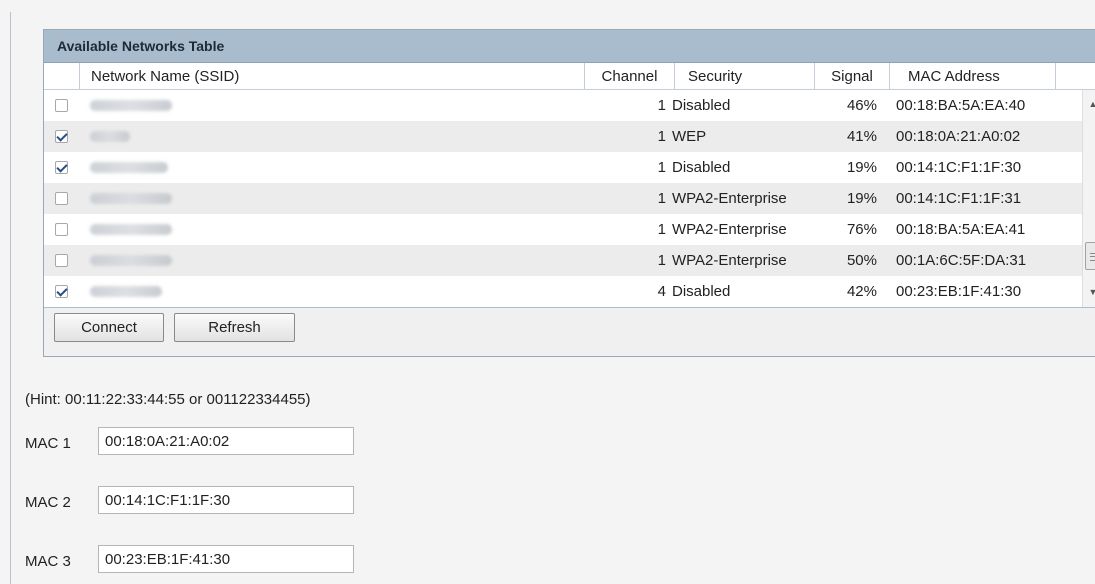  Describe the element at coordinates (661, 291) in the screenshot. I see `cell-channel: 4` at that location.